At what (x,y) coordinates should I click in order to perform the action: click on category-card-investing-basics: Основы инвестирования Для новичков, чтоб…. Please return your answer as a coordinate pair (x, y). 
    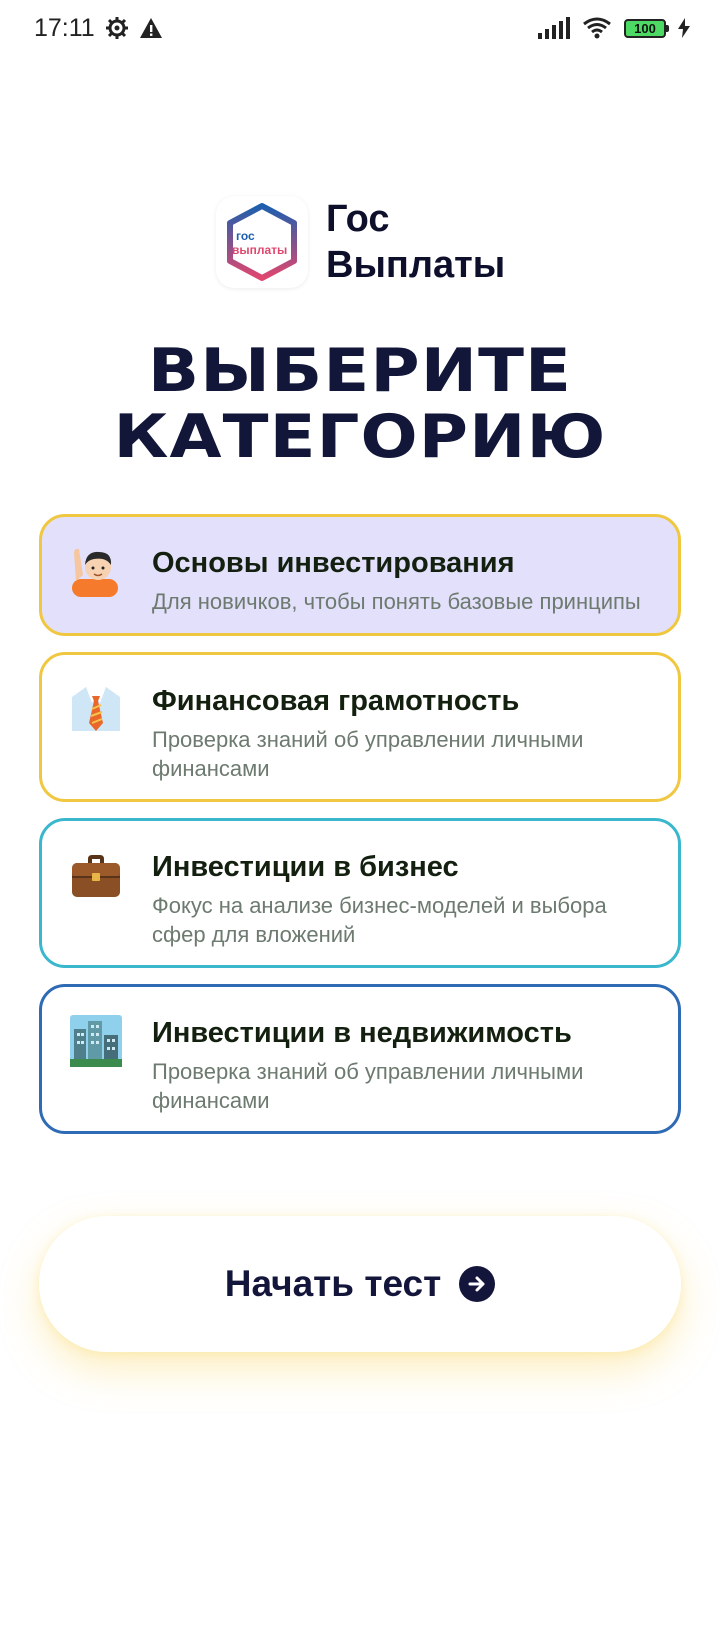
    Looking at the image, I should click on (360, 575).